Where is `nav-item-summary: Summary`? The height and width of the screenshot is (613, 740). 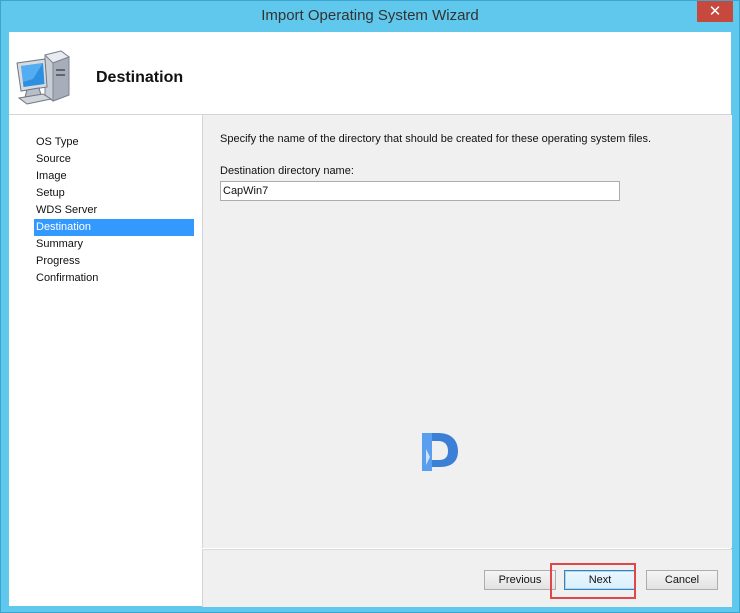 nav-item-summary: Summary is located at coordinates (114, 244).